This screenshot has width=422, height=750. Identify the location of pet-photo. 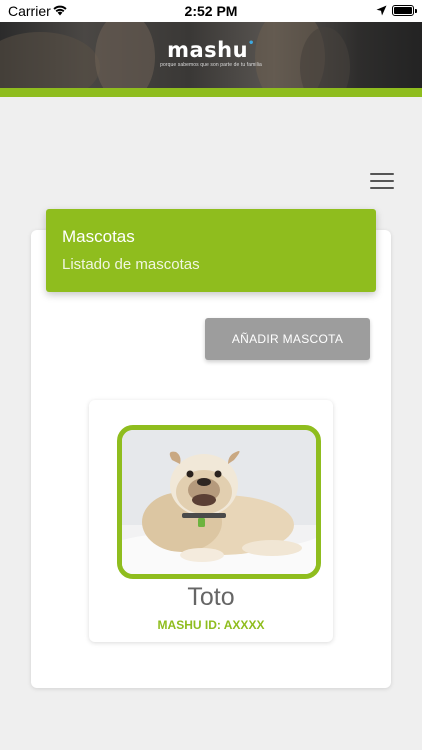
(219, 502).